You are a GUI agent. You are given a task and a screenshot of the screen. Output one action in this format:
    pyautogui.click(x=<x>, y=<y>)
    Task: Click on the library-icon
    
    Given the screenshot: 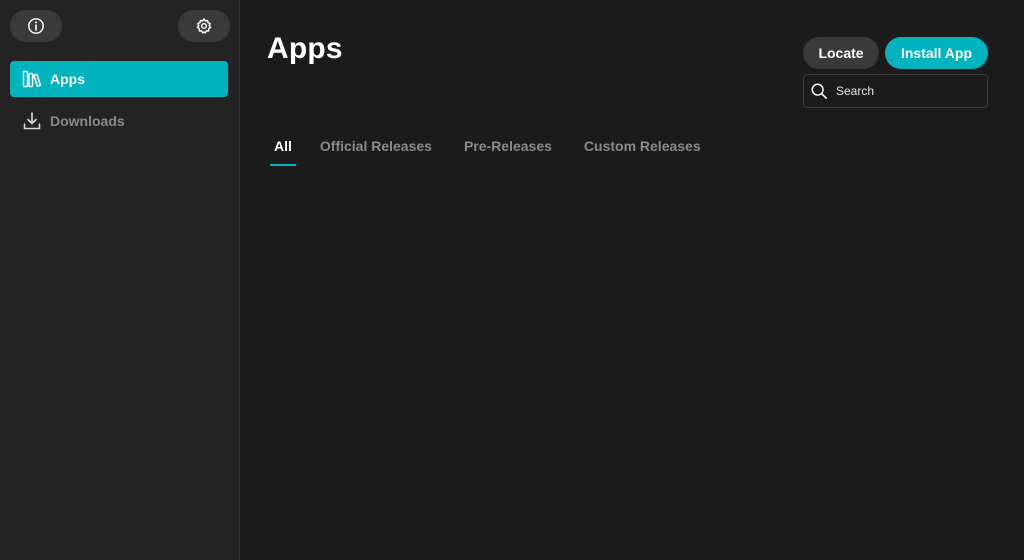 What is the action you would take?
    pyautogui.click(x=32, y=79)
    